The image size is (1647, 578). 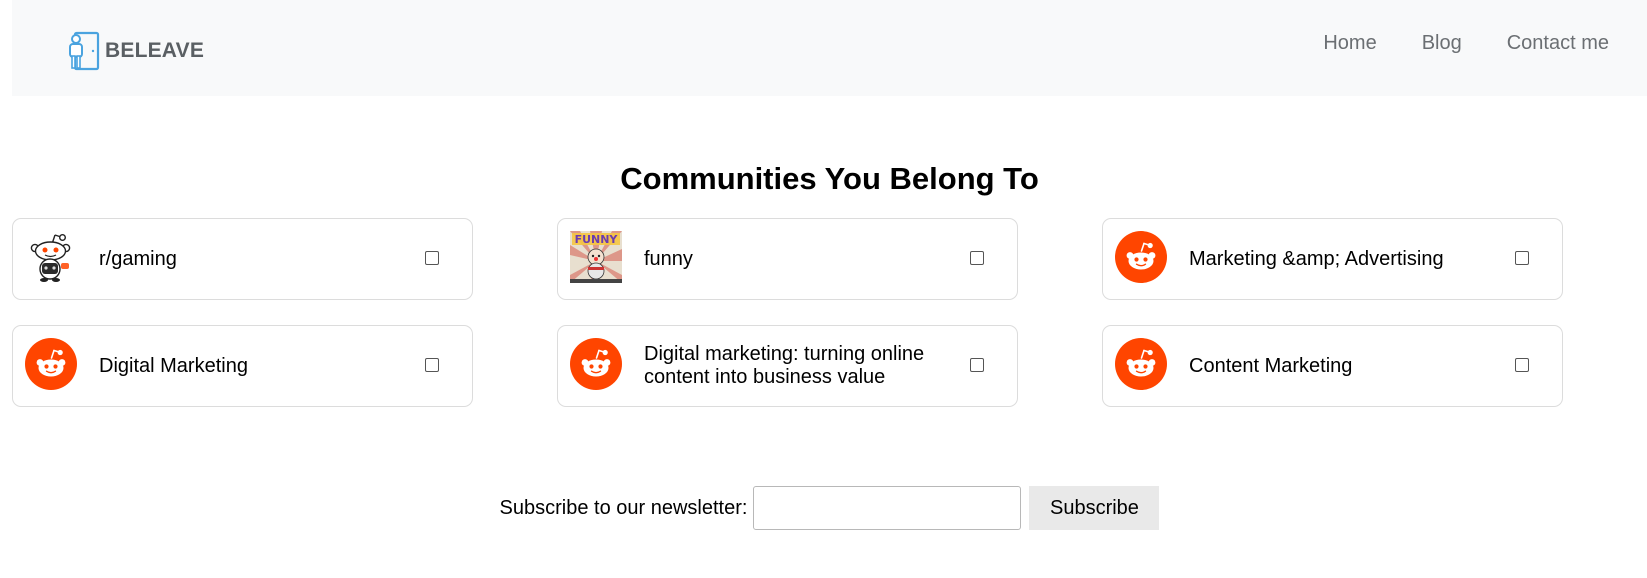 I want to click on svg-text: FUNNY, so click(x=597, y=239).